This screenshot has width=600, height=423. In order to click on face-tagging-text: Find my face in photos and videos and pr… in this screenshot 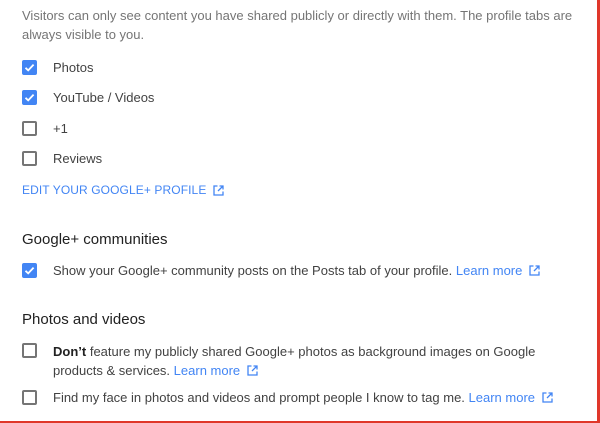, I will do `click(259, 397)`.